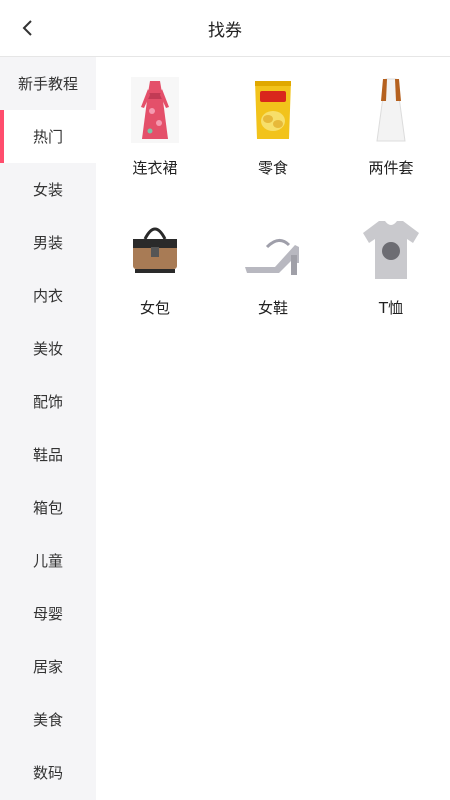 The width and height of the screenshot is (450, 800). What do you see at coordinates (391, 147) in the screenshot?
I see `subcategory-two-piece: 两件套` at bounding box center [391, 147].